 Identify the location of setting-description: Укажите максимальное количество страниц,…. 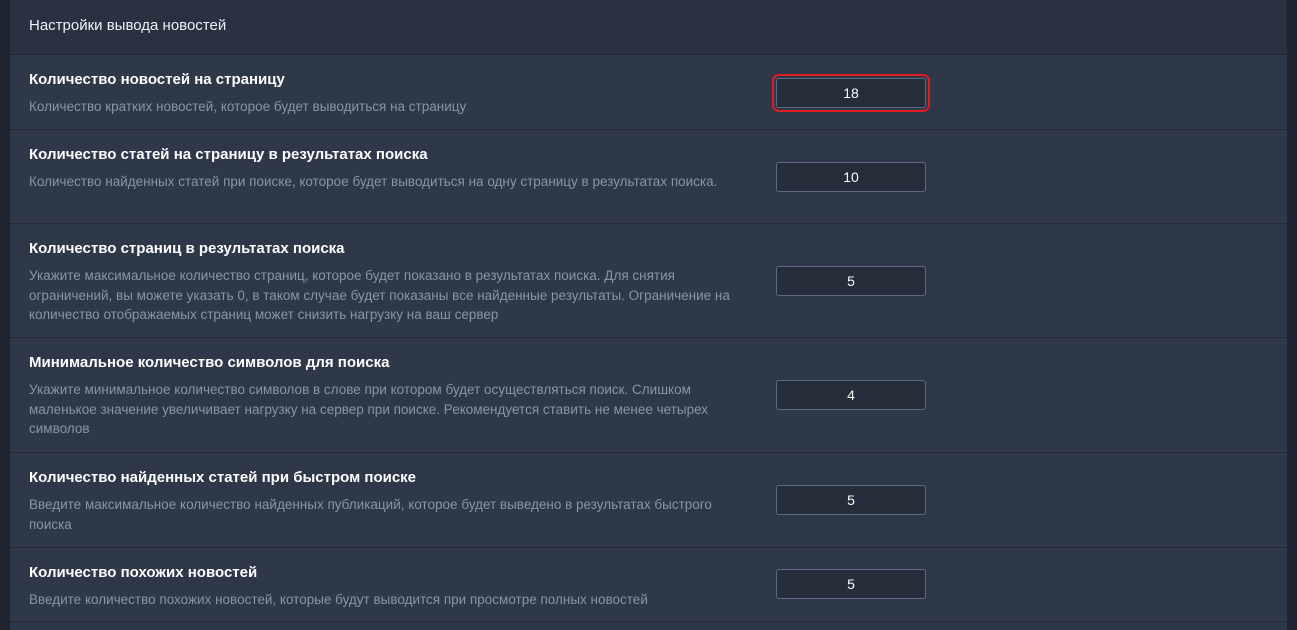
(379, 295).